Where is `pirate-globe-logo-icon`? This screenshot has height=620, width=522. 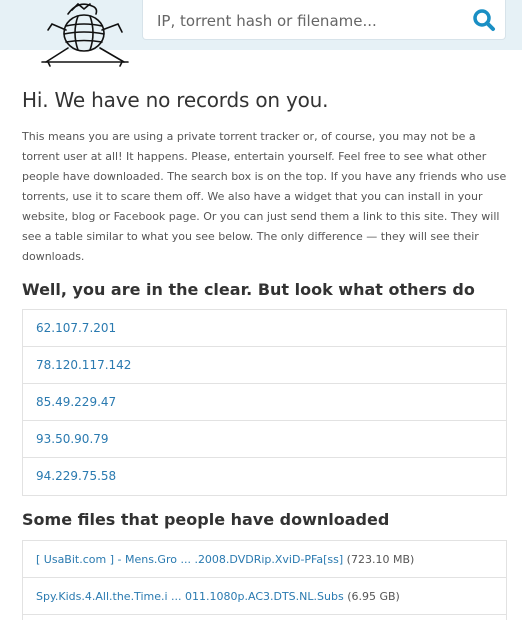
pirate-globe-logo-icon is located at coordinates (85, 34).